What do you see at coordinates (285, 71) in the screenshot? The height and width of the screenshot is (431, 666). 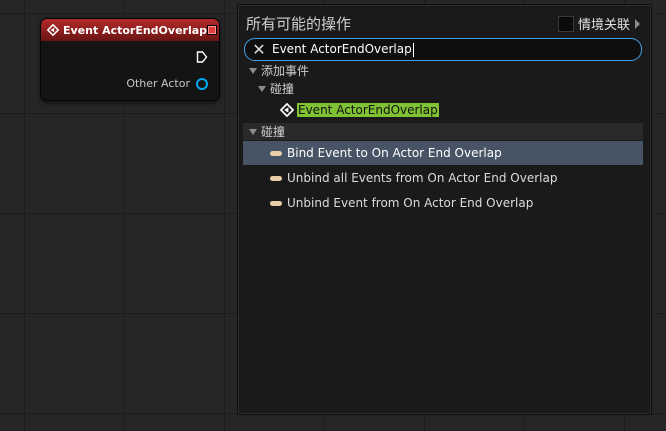 I see `category-label: 添加事件` at bounding box center [285, 71].